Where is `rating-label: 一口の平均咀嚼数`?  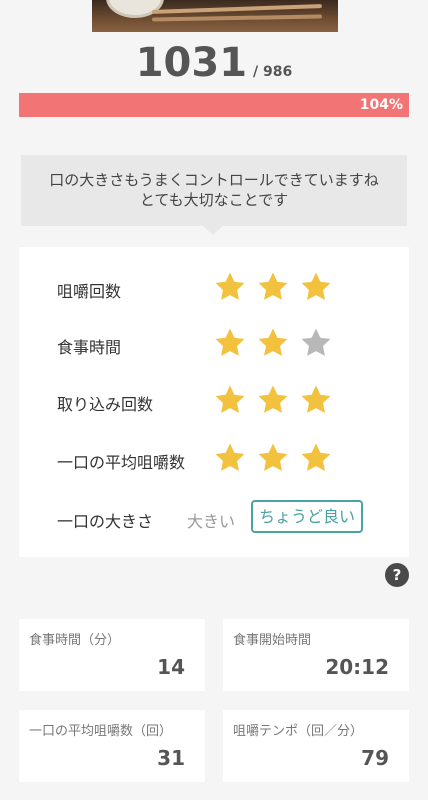
rating-label: 一口の平均咀嚼数 is located at coordinates (121, 462).